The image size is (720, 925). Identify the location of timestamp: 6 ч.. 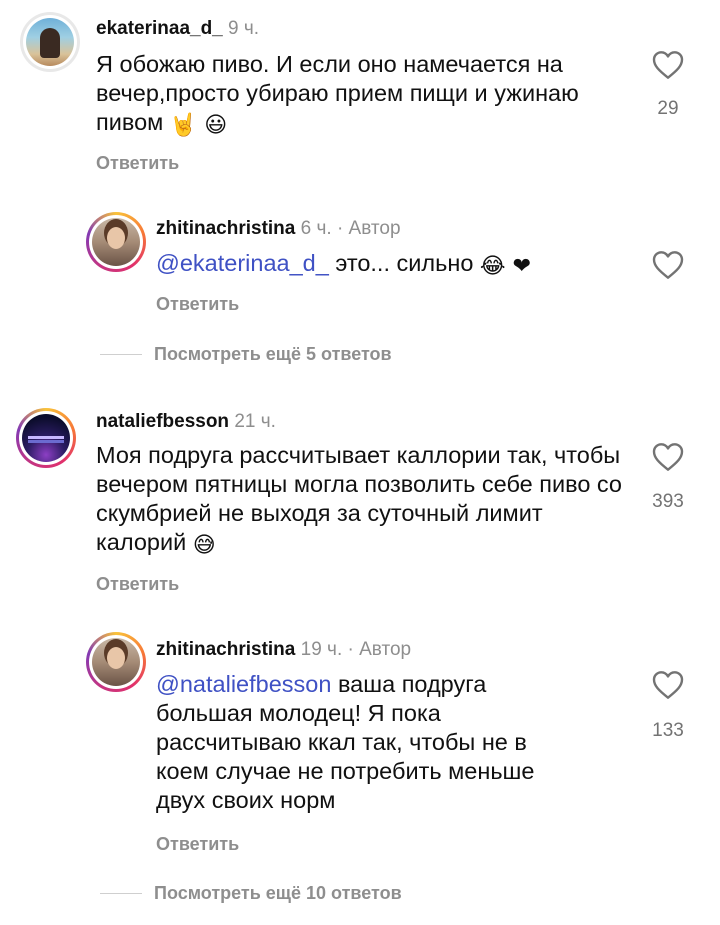
(316, 228).